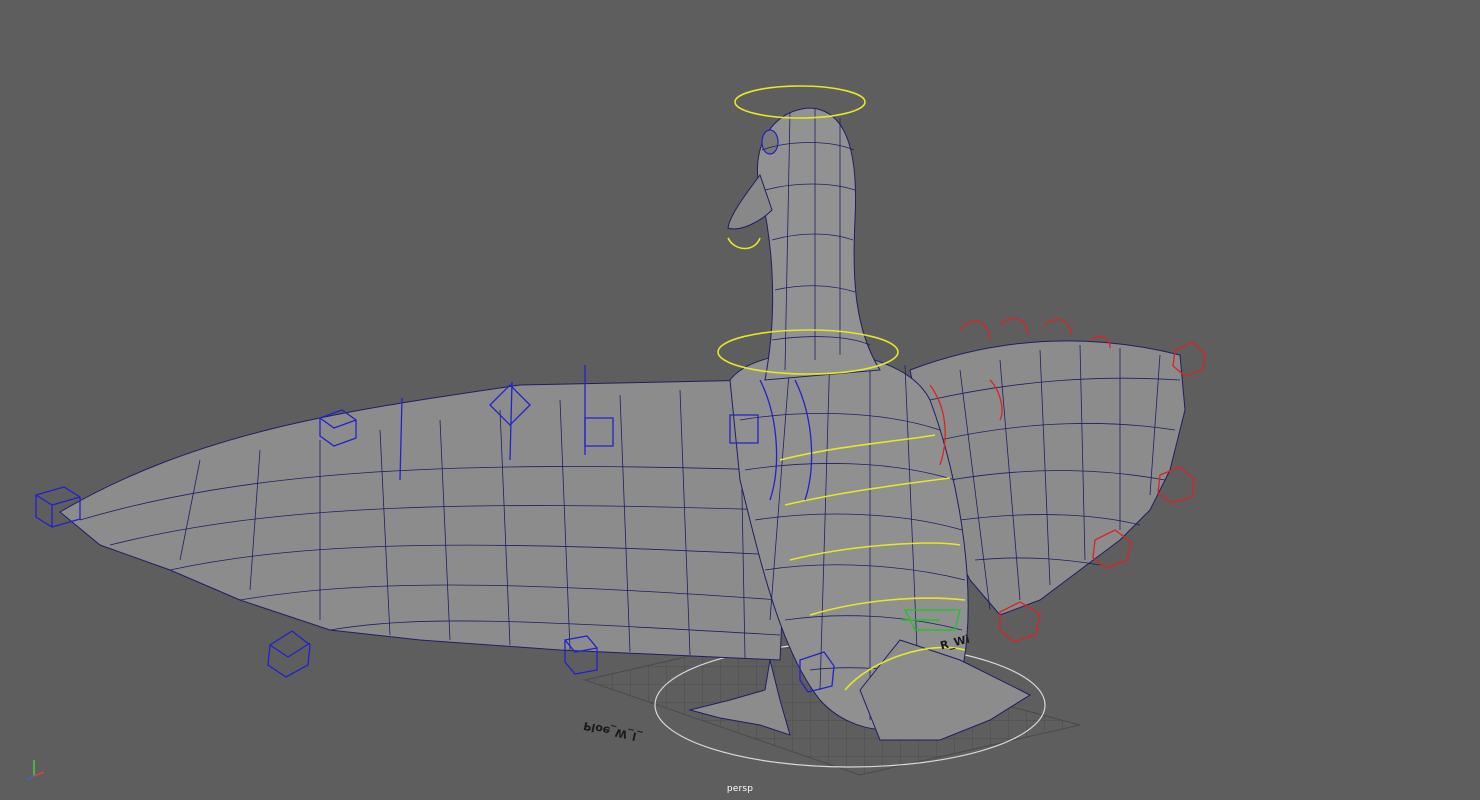 This screenshot has width=1480, height=800. What do you see at coordinates (770, 142) in the screenshot?
I see `eye-control` at bounding box center [770, 142].